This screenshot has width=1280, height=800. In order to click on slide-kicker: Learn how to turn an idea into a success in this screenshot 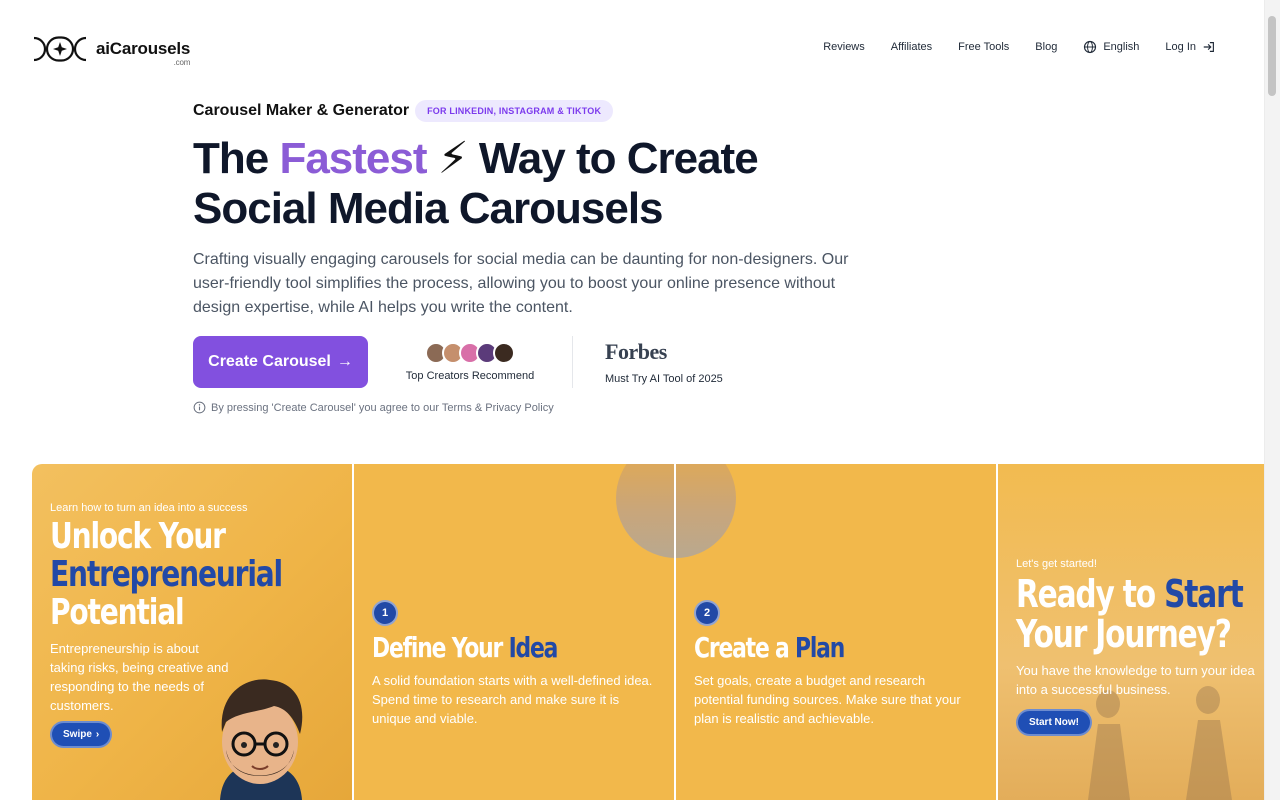, I will do `click(149, 508)`.